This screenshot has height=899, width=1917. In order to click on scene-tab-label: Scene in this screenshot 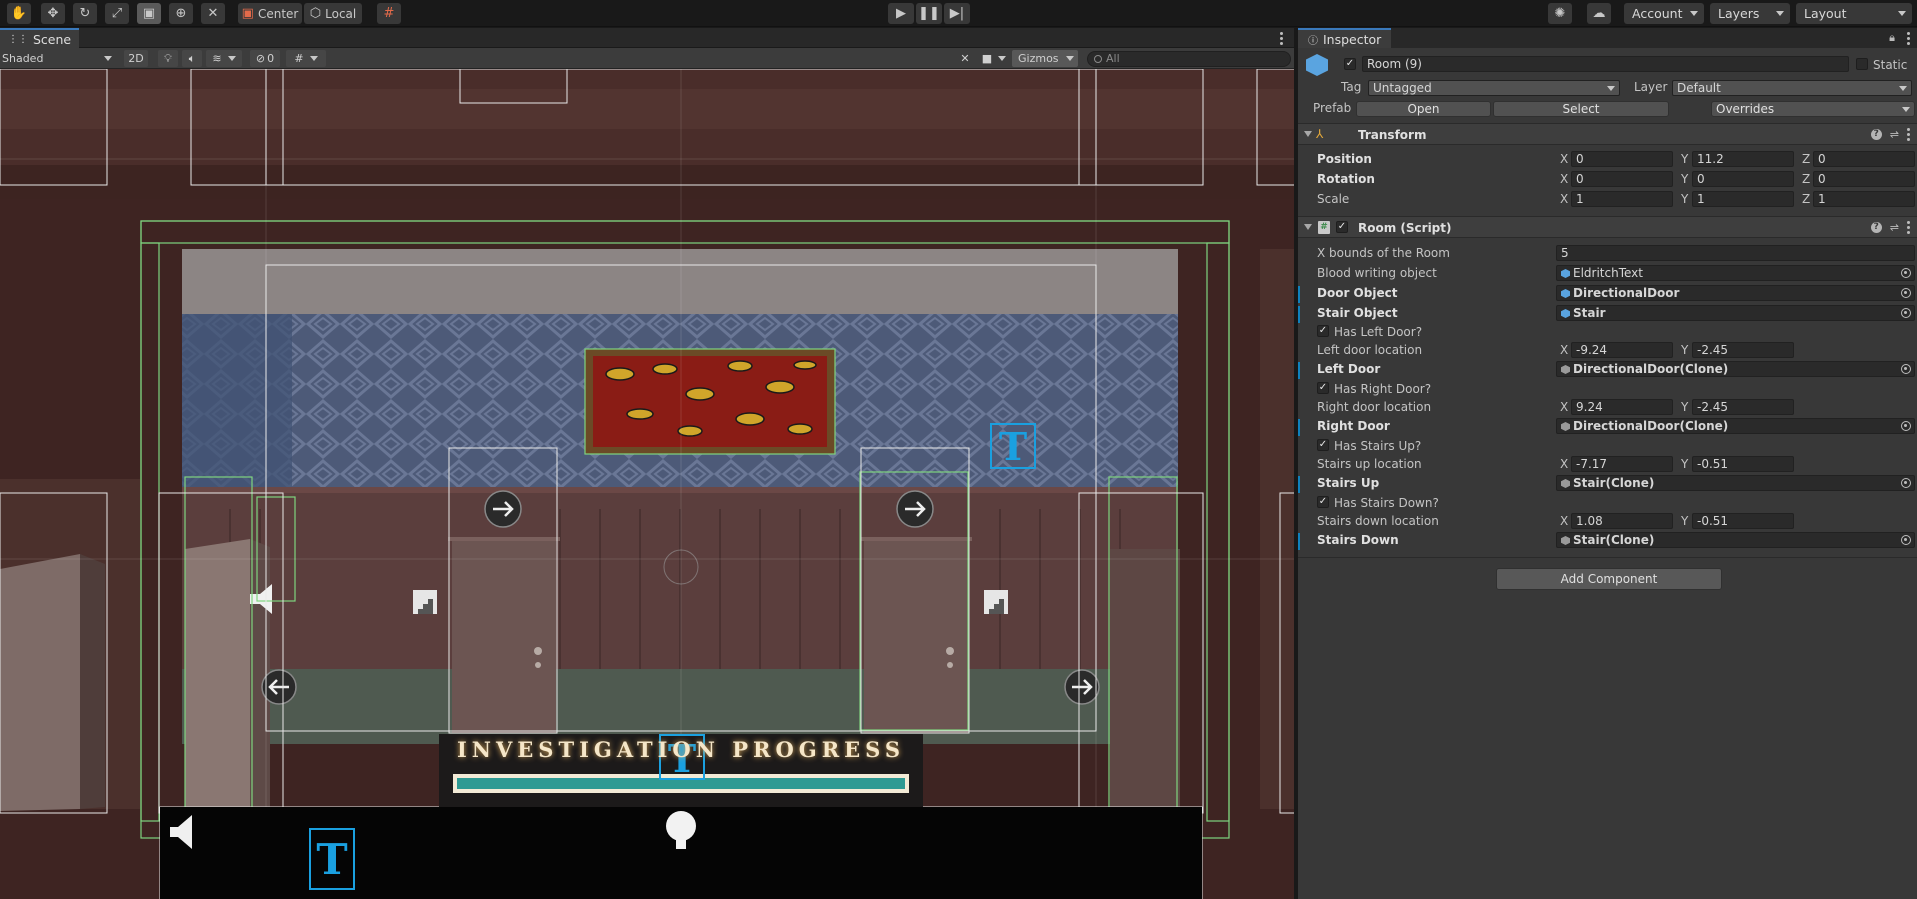, I will do `click(52, 39)`.